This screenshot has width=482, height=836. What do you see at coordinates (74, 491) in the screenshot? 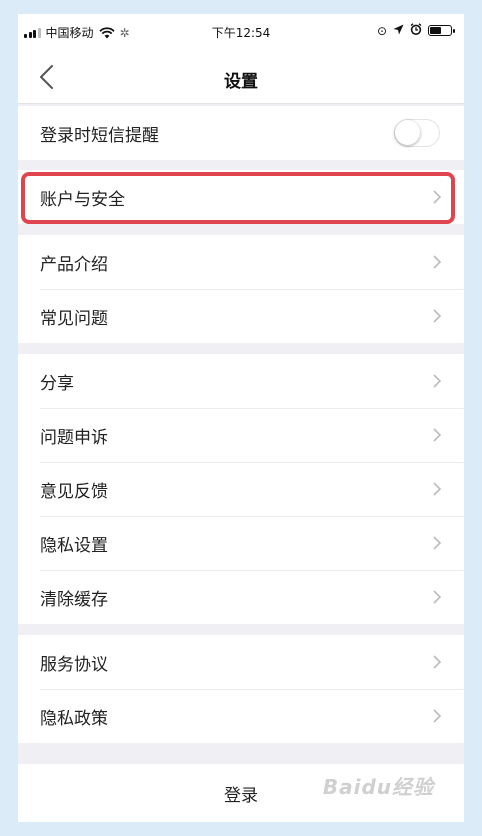
I see `row-label: 意见反馈` at bounding box center [74, 491].